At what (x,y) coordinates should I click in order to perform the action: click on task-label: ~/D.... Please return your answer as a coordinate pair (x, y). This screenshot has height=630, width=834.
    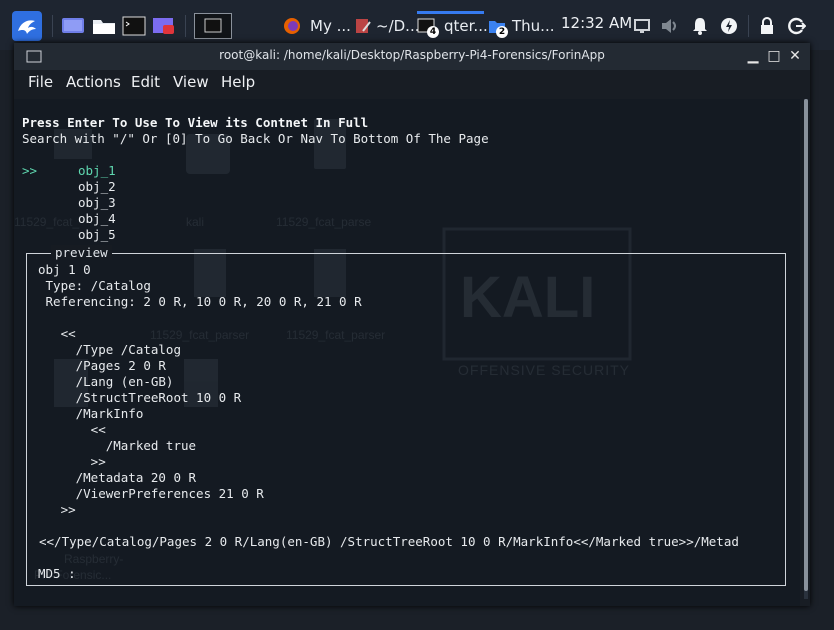
    Looking at the image, I should click on (398, 26).